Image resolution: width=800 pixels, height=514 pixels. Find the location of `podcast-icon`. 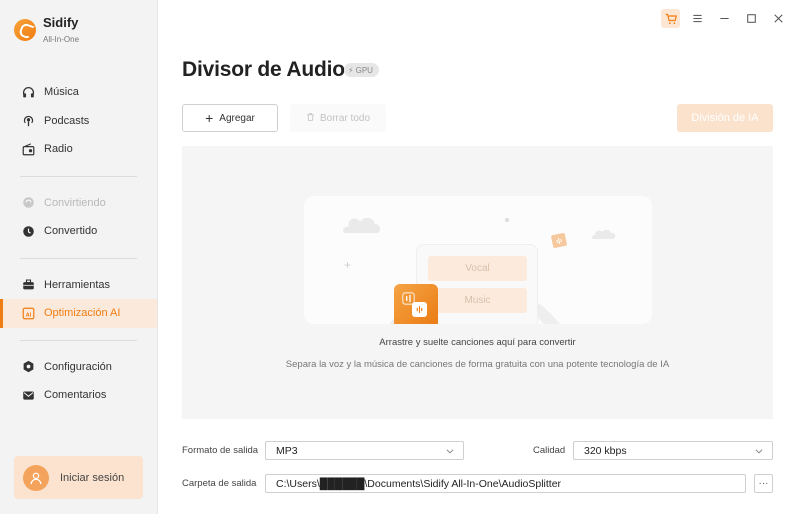

podcast-icon is located at coordinates (28, 120).